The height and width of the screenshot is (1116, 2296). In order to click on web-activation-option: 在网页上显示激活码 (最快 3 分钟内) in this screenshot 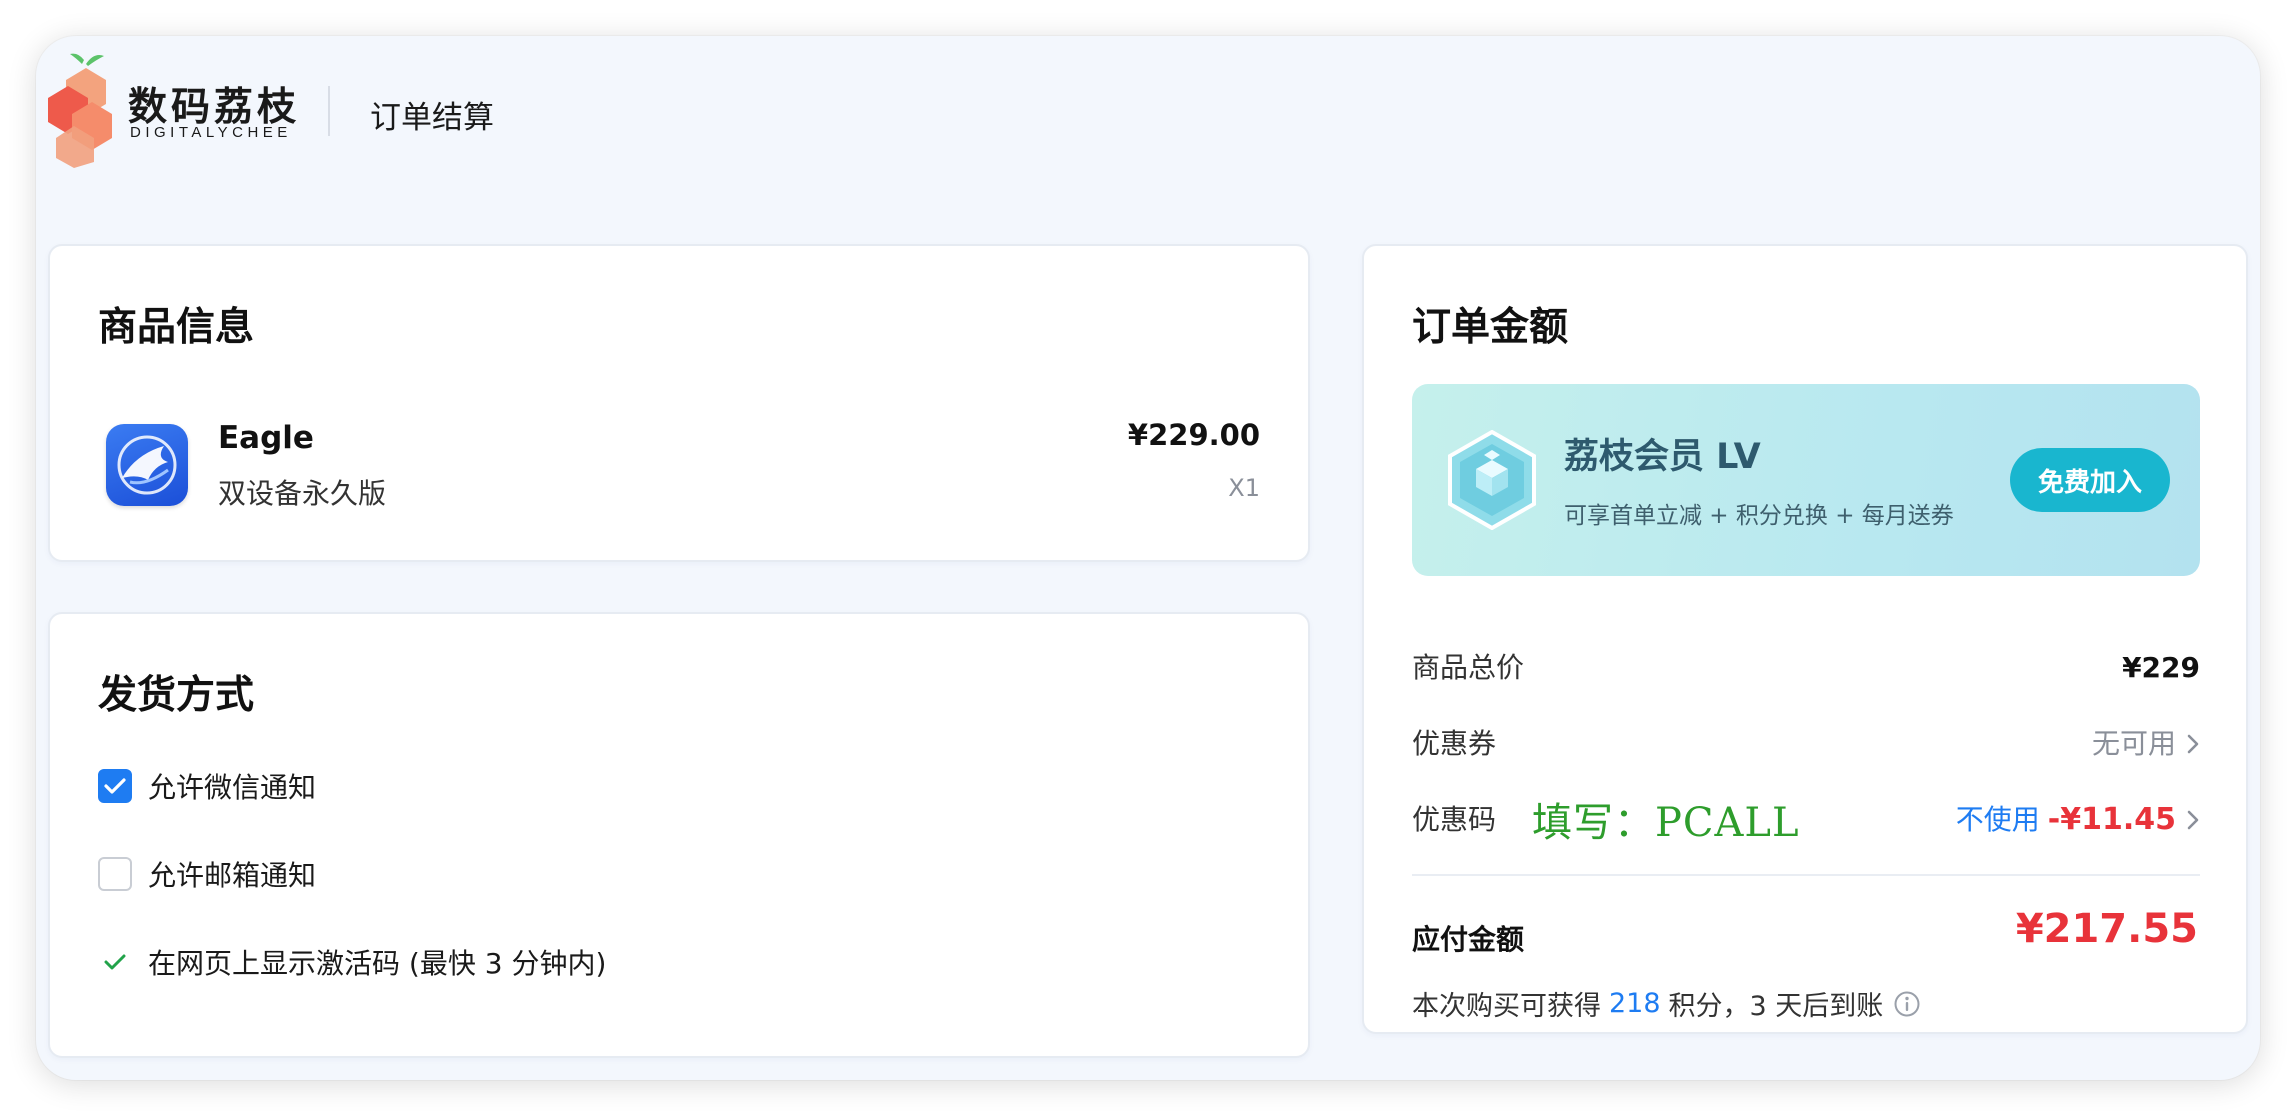, I will do `click(352, 962)`.